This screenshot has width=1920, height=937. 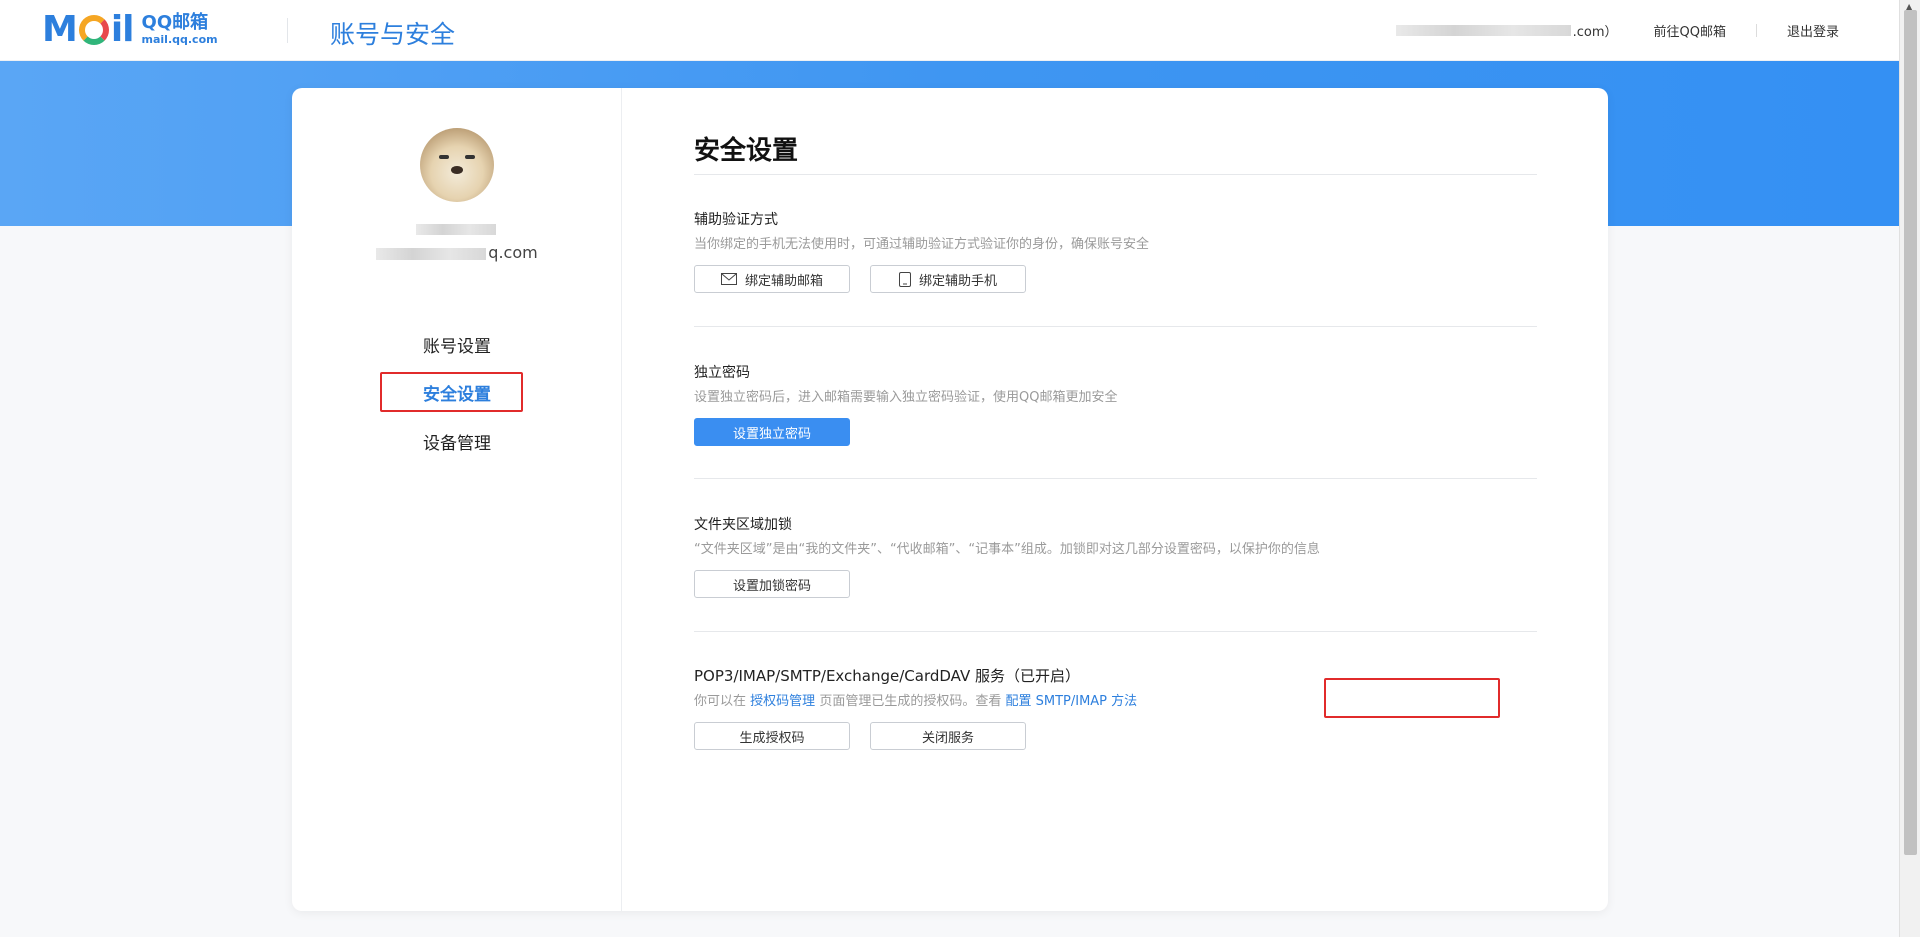 What do you see at coordinates (457, 165) in the screenshot?
I see `avatar` at bounding box center [457, 165].